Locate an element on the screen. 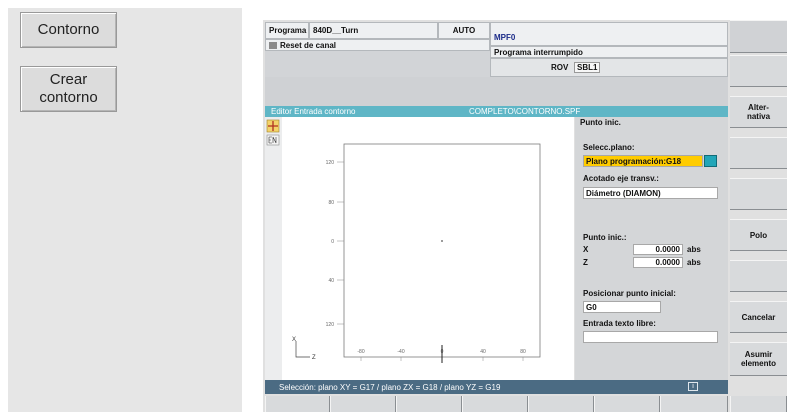  x-tick-label: 80 is located at coordinates (523, 352).